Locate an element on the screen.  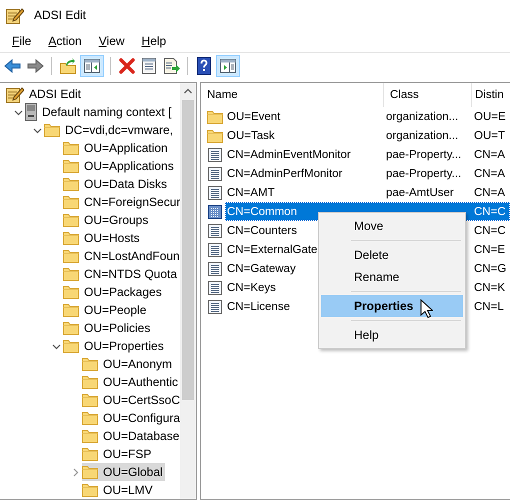
tree-item: OU=Groups is located at coordinates (106, 220).